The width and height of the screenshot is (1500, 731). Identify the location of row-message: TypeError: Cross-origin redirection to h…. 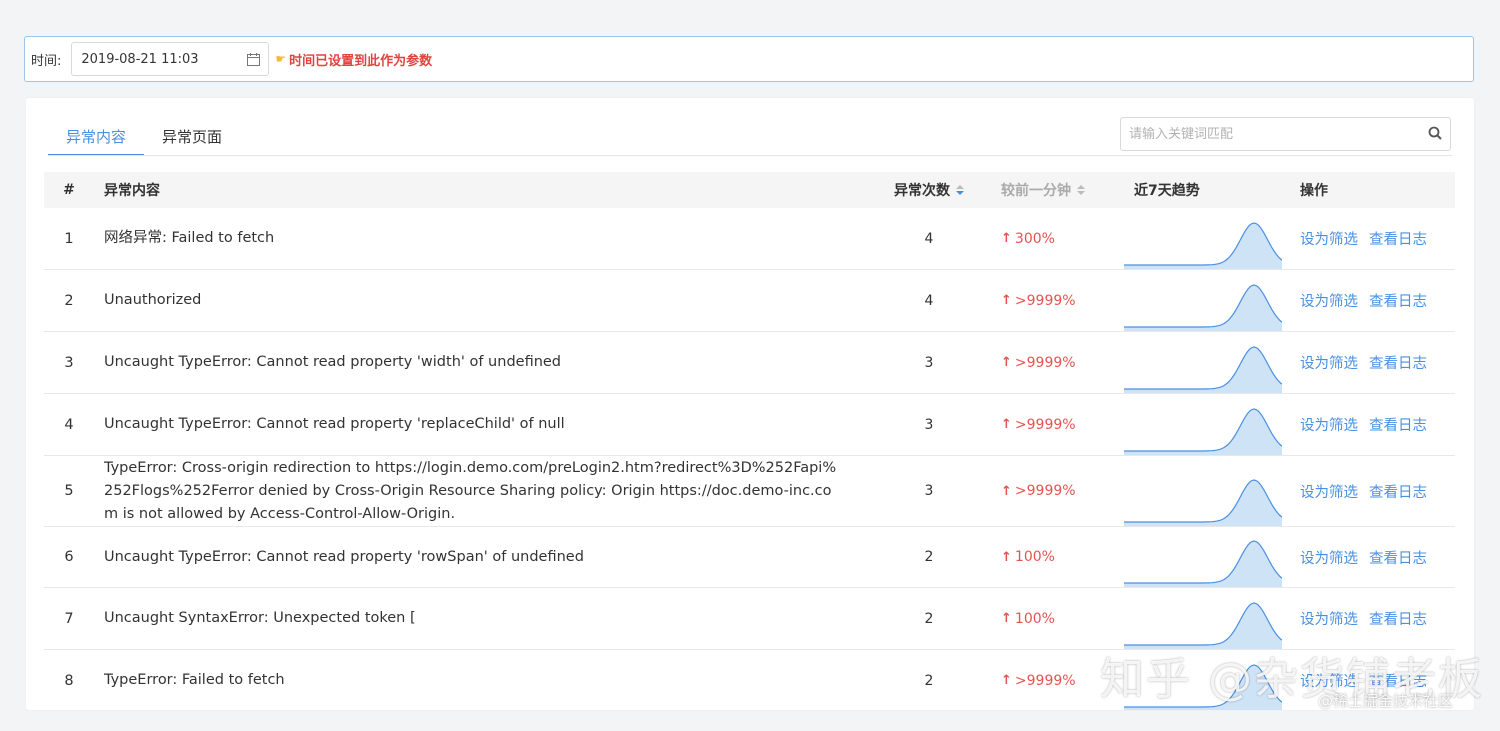
(470, 490).